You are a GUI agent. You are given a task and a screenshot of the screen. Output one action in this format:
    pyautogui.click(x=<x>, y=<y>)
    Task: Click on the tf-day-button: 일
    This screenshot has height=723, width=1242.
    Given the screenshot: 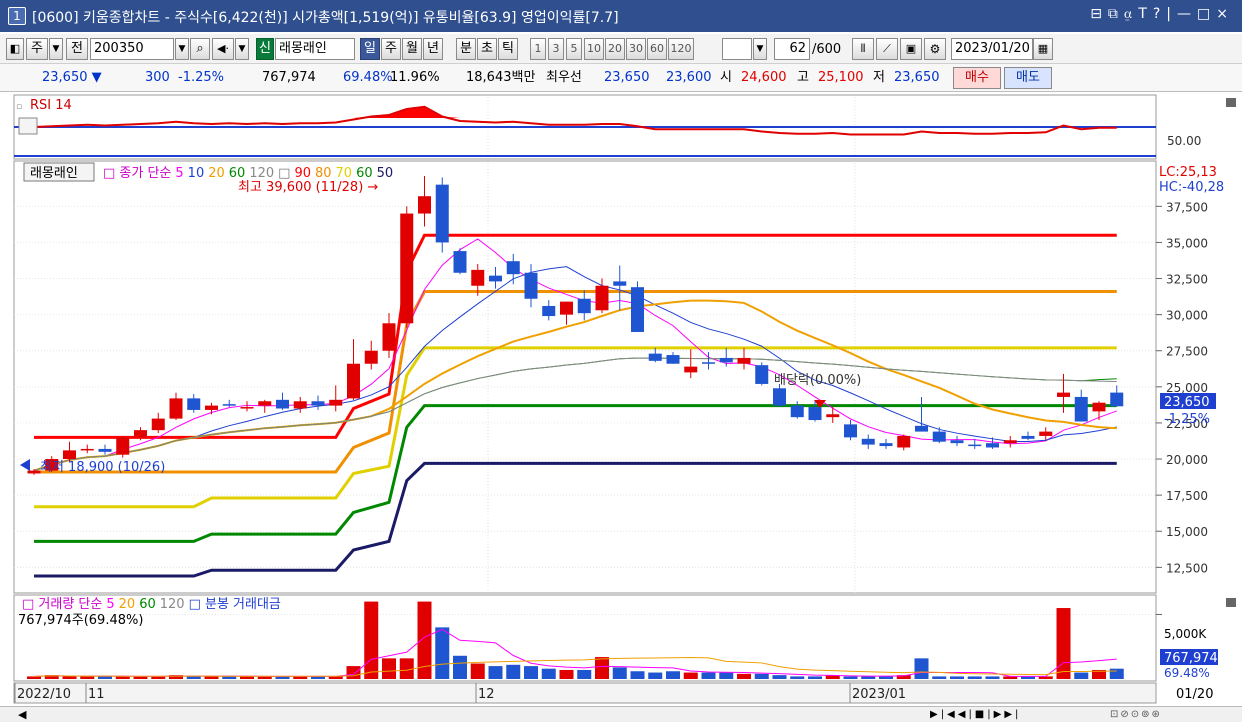 What is the action you would take?
    pyautogui.click(x=370, y=49)
    